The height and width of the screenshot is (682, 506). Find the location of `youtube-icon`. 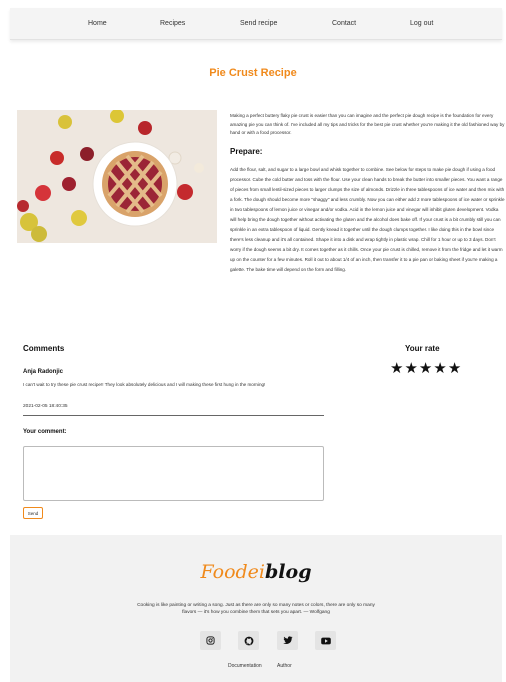

youtube-icon is located at coordinates (325, 640).